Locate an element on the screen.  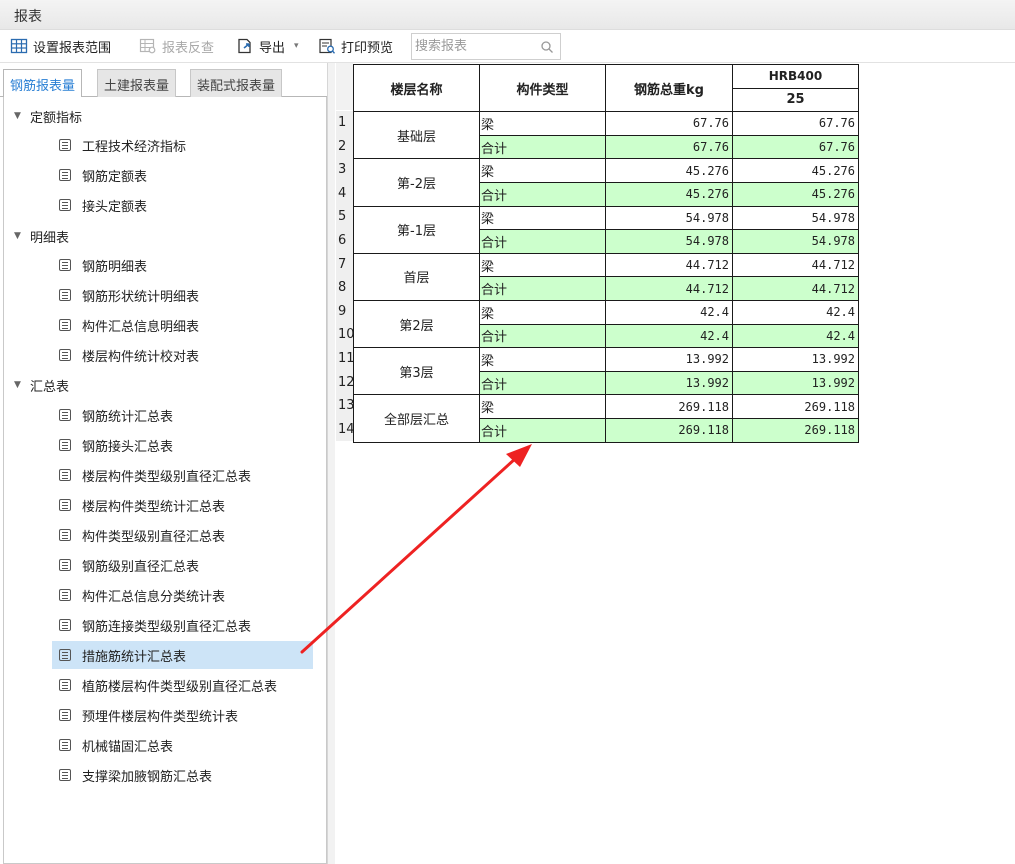
print-preview-button: 打印预览 is located at coordinates (355, 46).